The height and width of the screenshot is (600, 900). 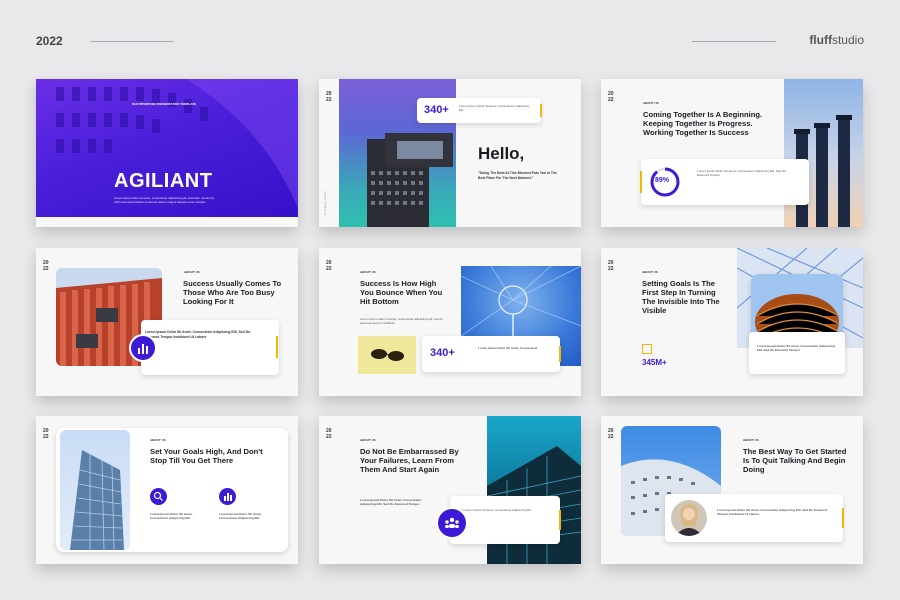 What do you see at coordinates (325, 202) in the screenshot?
I see `company-name-vertical: Company Name` at bounding box center [325, 202].